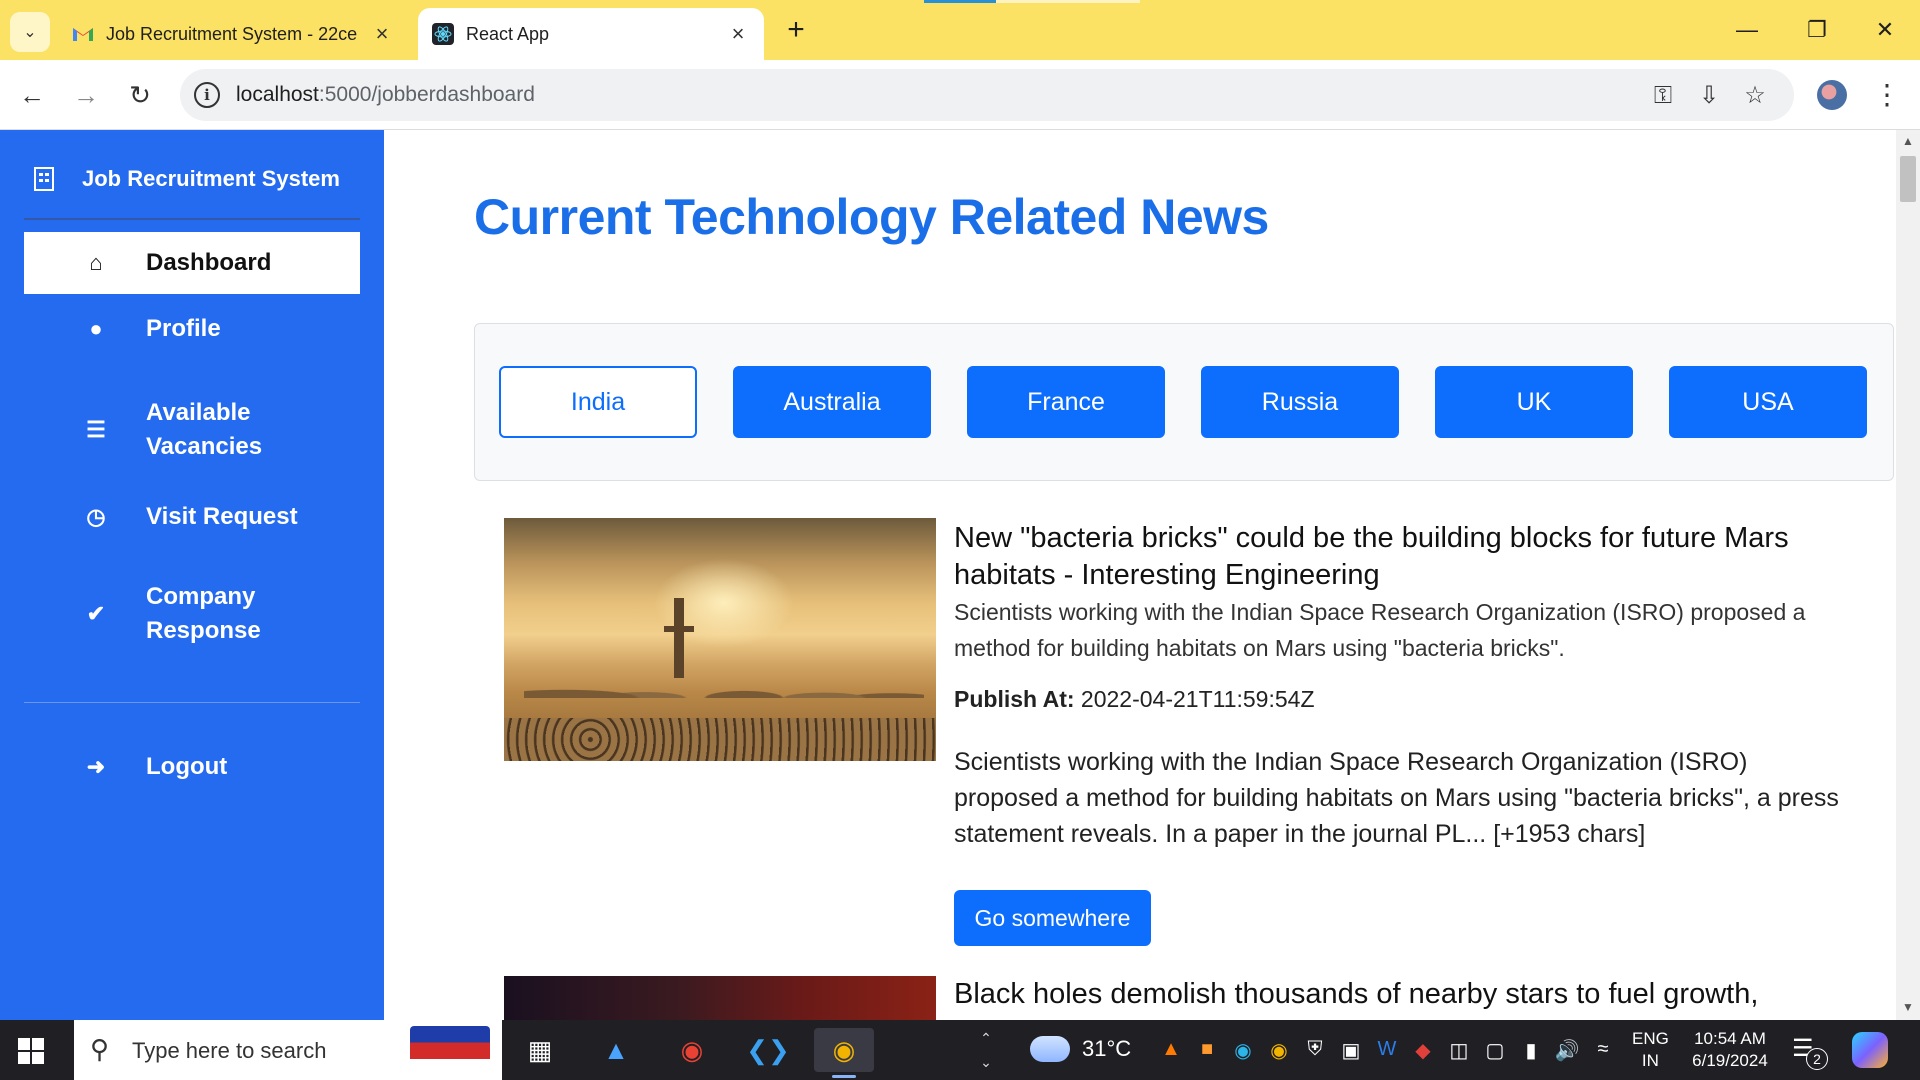  I want to click on user-icon: ●, so click(96, 328).